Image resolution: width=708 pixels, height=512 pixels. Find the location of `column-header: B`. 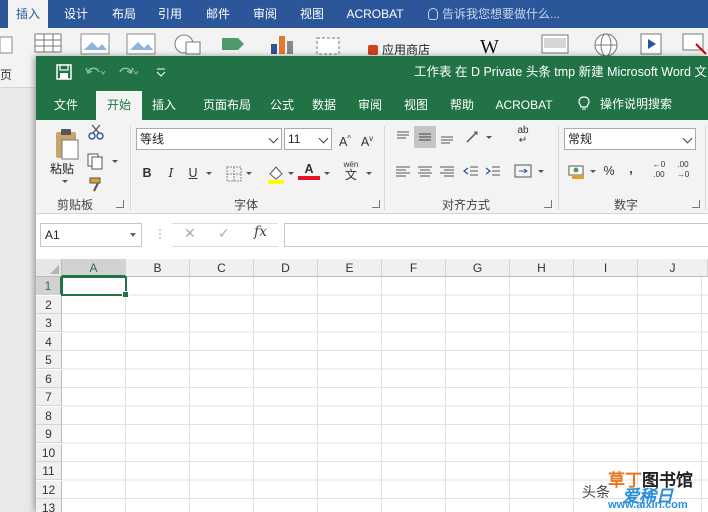

column-header: B is located at coordinates (158, 268).